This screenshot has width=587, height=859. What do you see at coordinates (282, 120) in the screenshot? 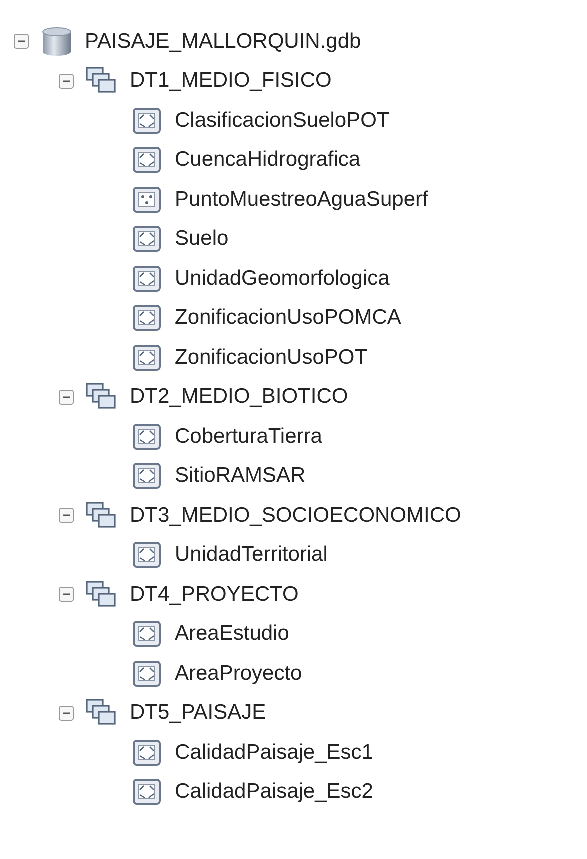
I see `tree-item-label: ClasificacionSueloPOT` at bounding box center [282, 120].